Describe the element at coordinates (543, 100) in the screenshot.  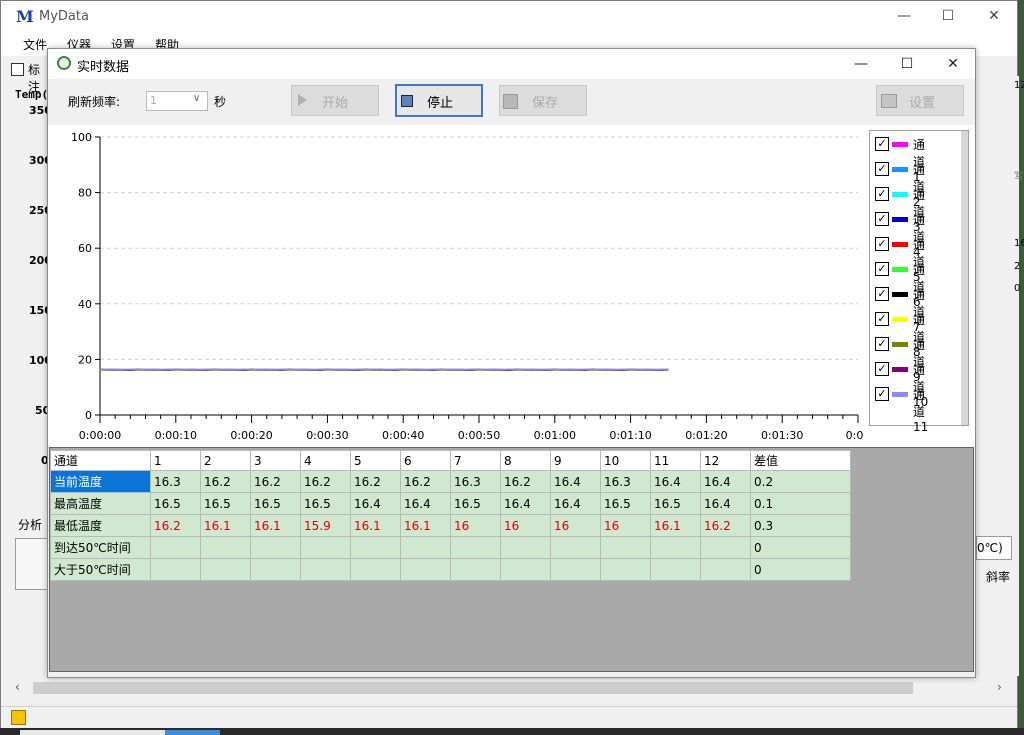
I see `save-button: 保存` at that location.